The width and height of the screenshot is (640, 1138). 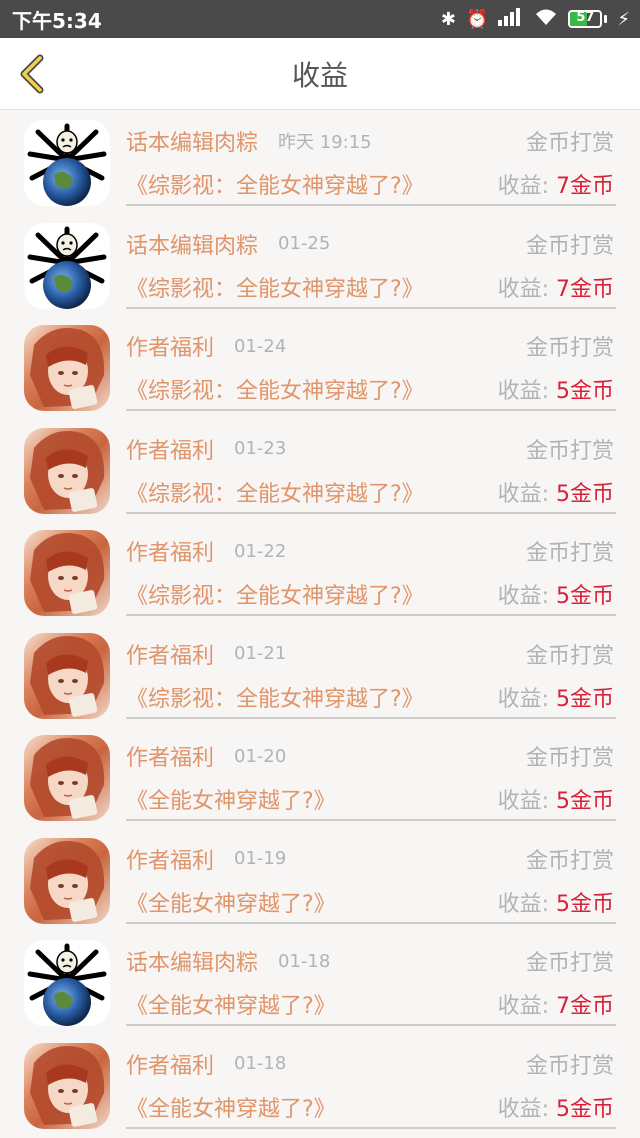 I want to click on timestamp: 01-23, so click(x=260, y=448).